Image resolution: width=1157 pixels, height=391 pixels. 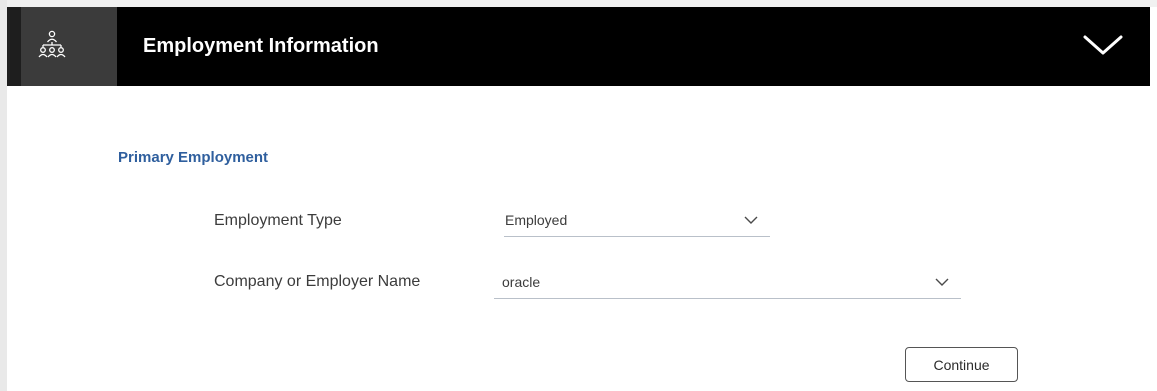 What do you see at coordinates (3, 195) in the screenshot?
I see `window-frame-left` at bounding box center [3, 195].